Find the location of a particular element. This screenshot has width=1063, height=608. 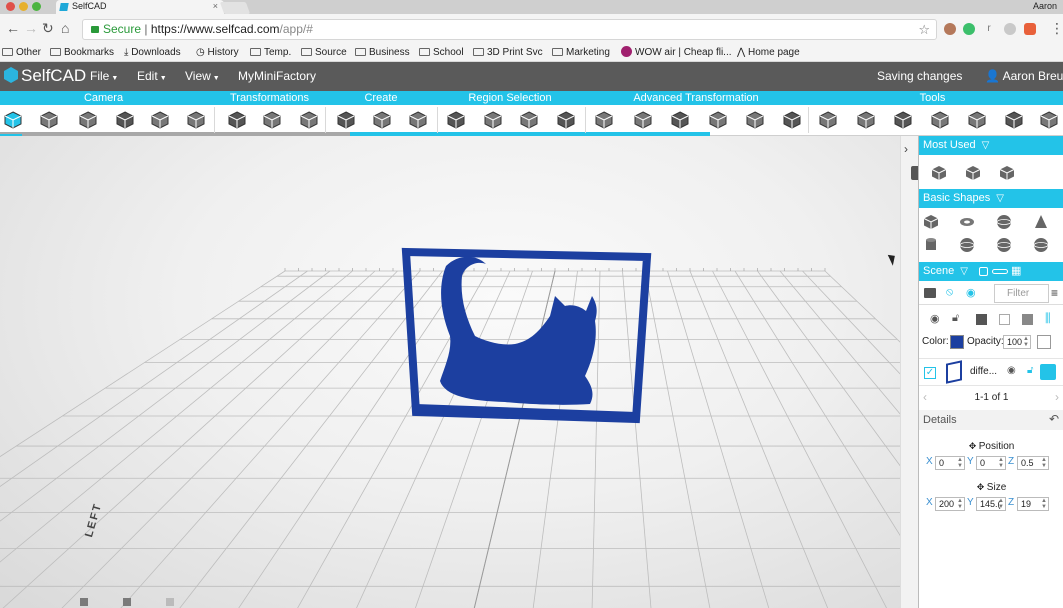

bookmark-downloads: ⤓ Downloads is located at coordinates (152, 52).